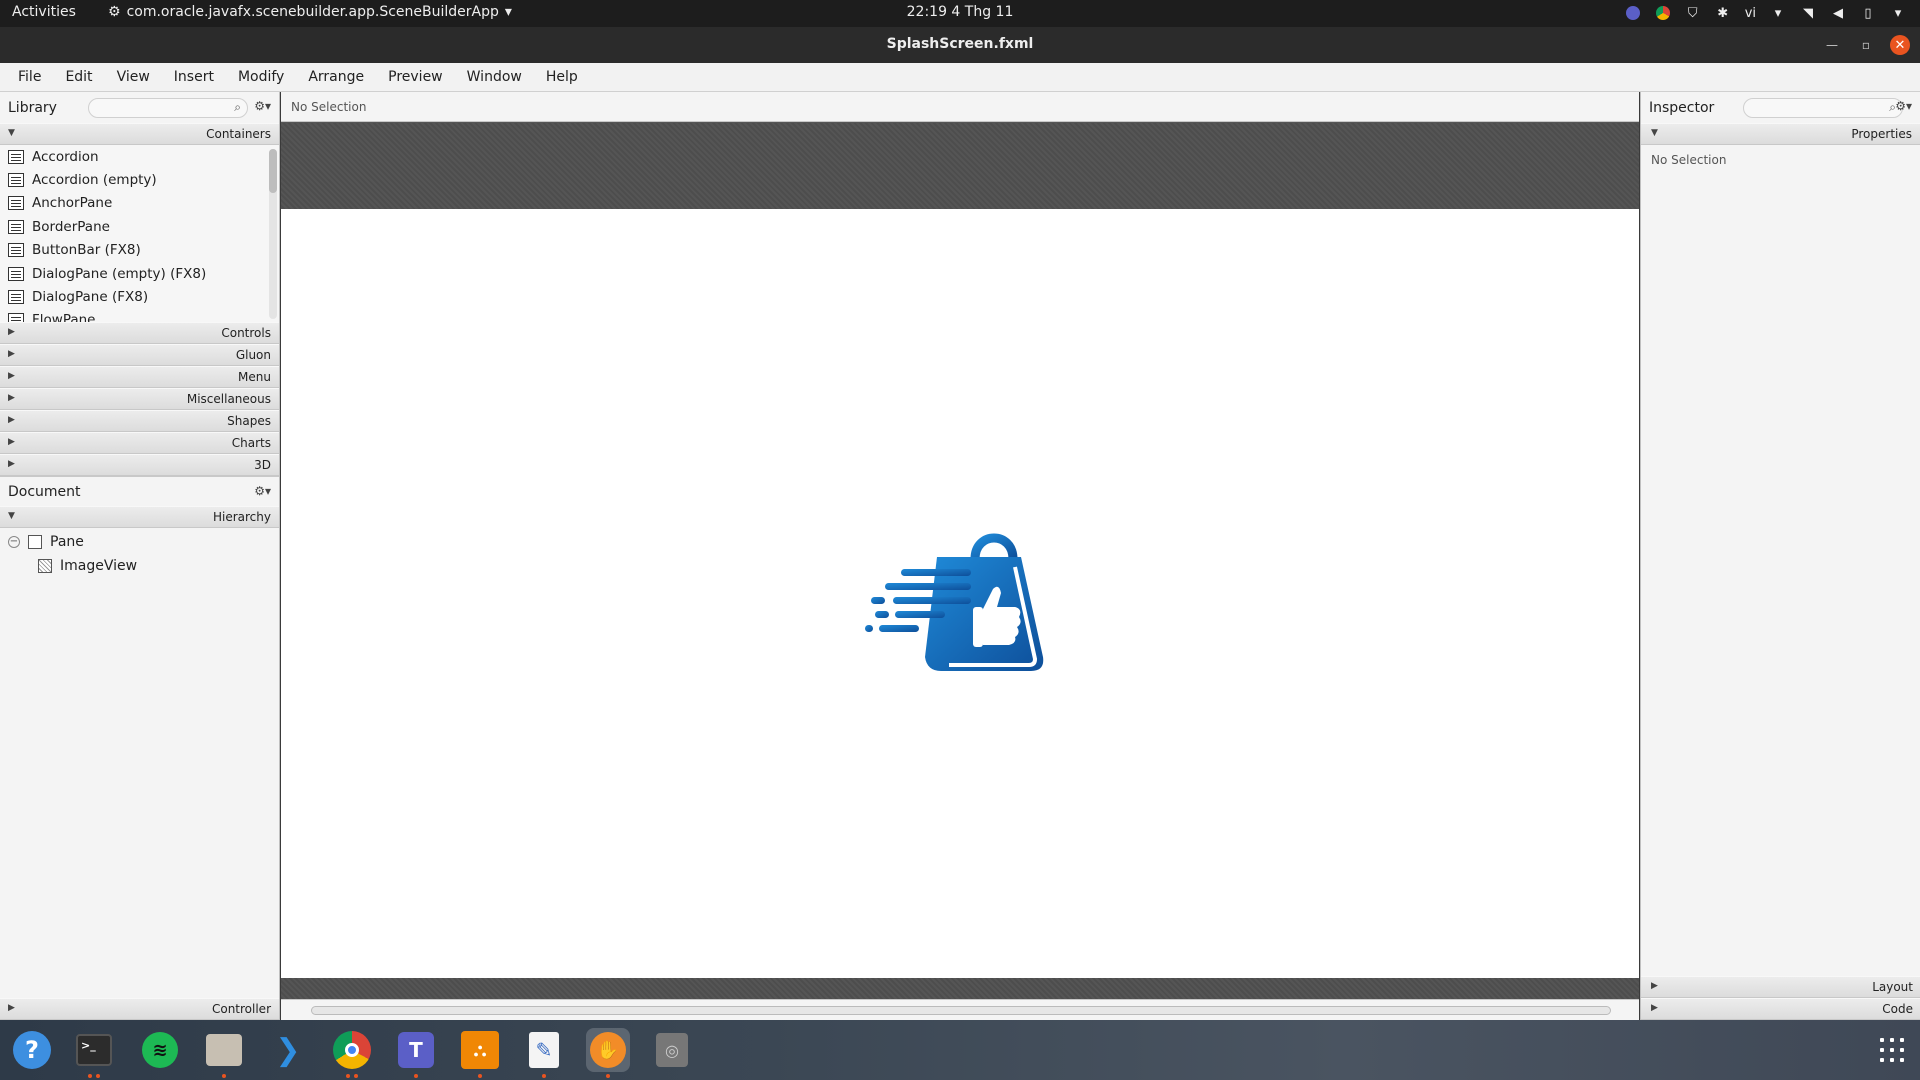 The image size is (1920, 1080). What do you see at coordinates (224, 1053) in the screenshot?
I see `files-app-icon` at bounding box center [224, 1053].